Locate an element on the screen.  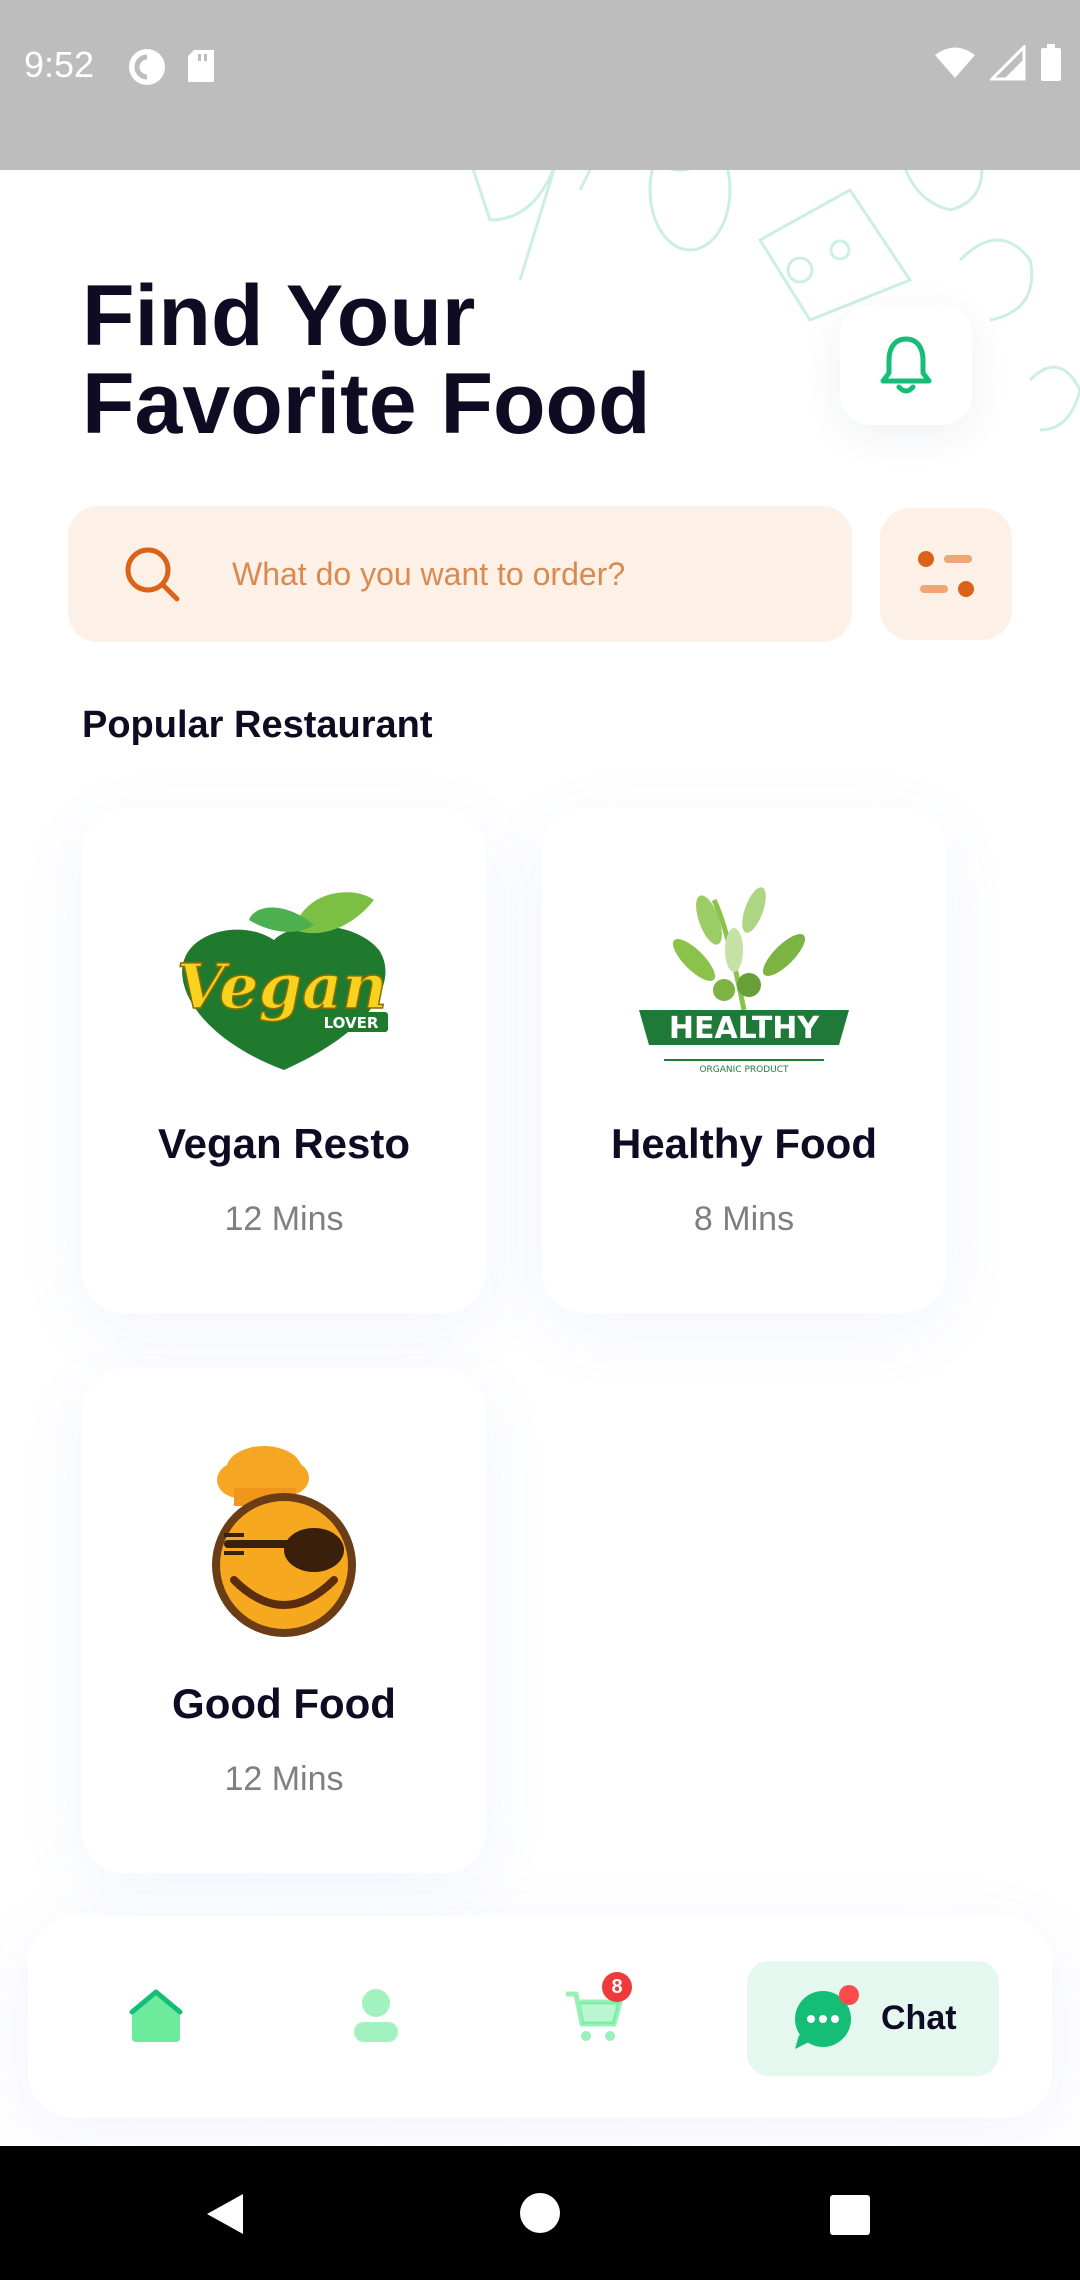
chat-label: Chat is located at coordinates (919, 2018).